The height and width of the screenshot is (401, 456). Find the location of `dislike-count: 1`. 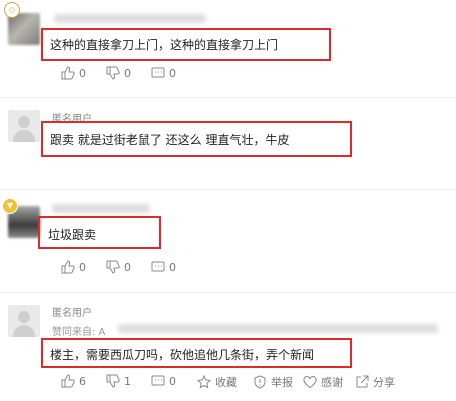

dislike-count: 1 is located at coordinates (127, 381).